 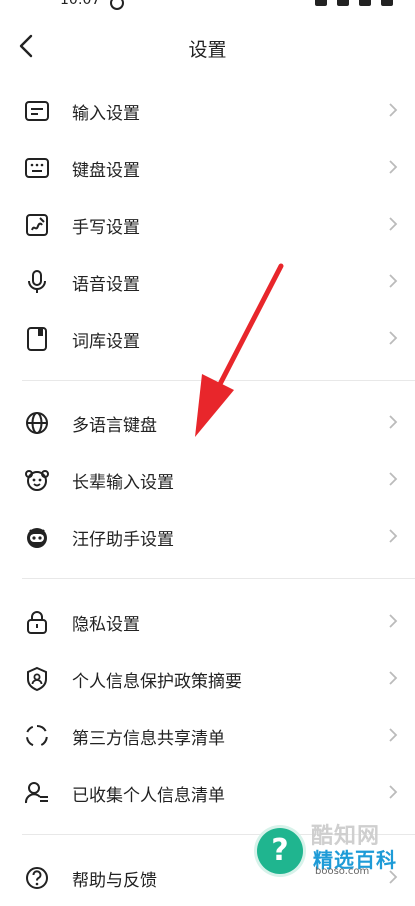 I want to click on signal-icon, so click(x=343, y=3).